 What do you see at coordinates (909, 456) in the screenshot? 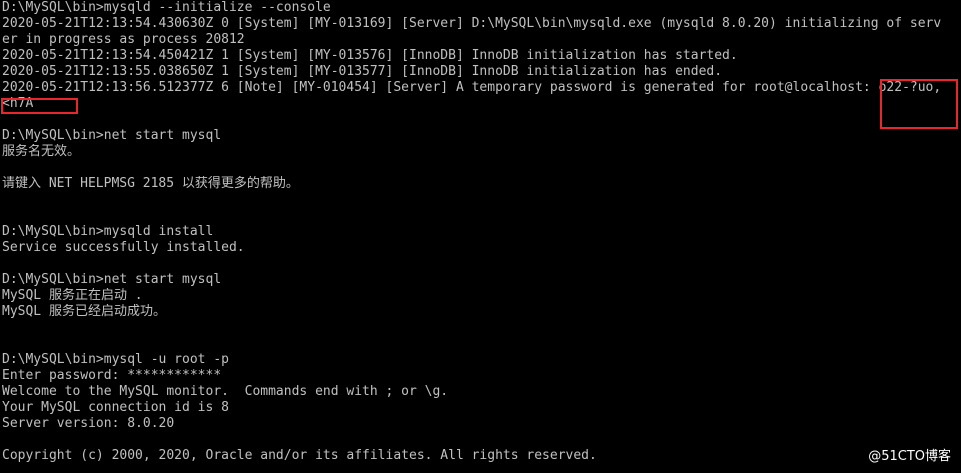
I see `watermark: @51CTO博客` at bounding box center [909, 456].